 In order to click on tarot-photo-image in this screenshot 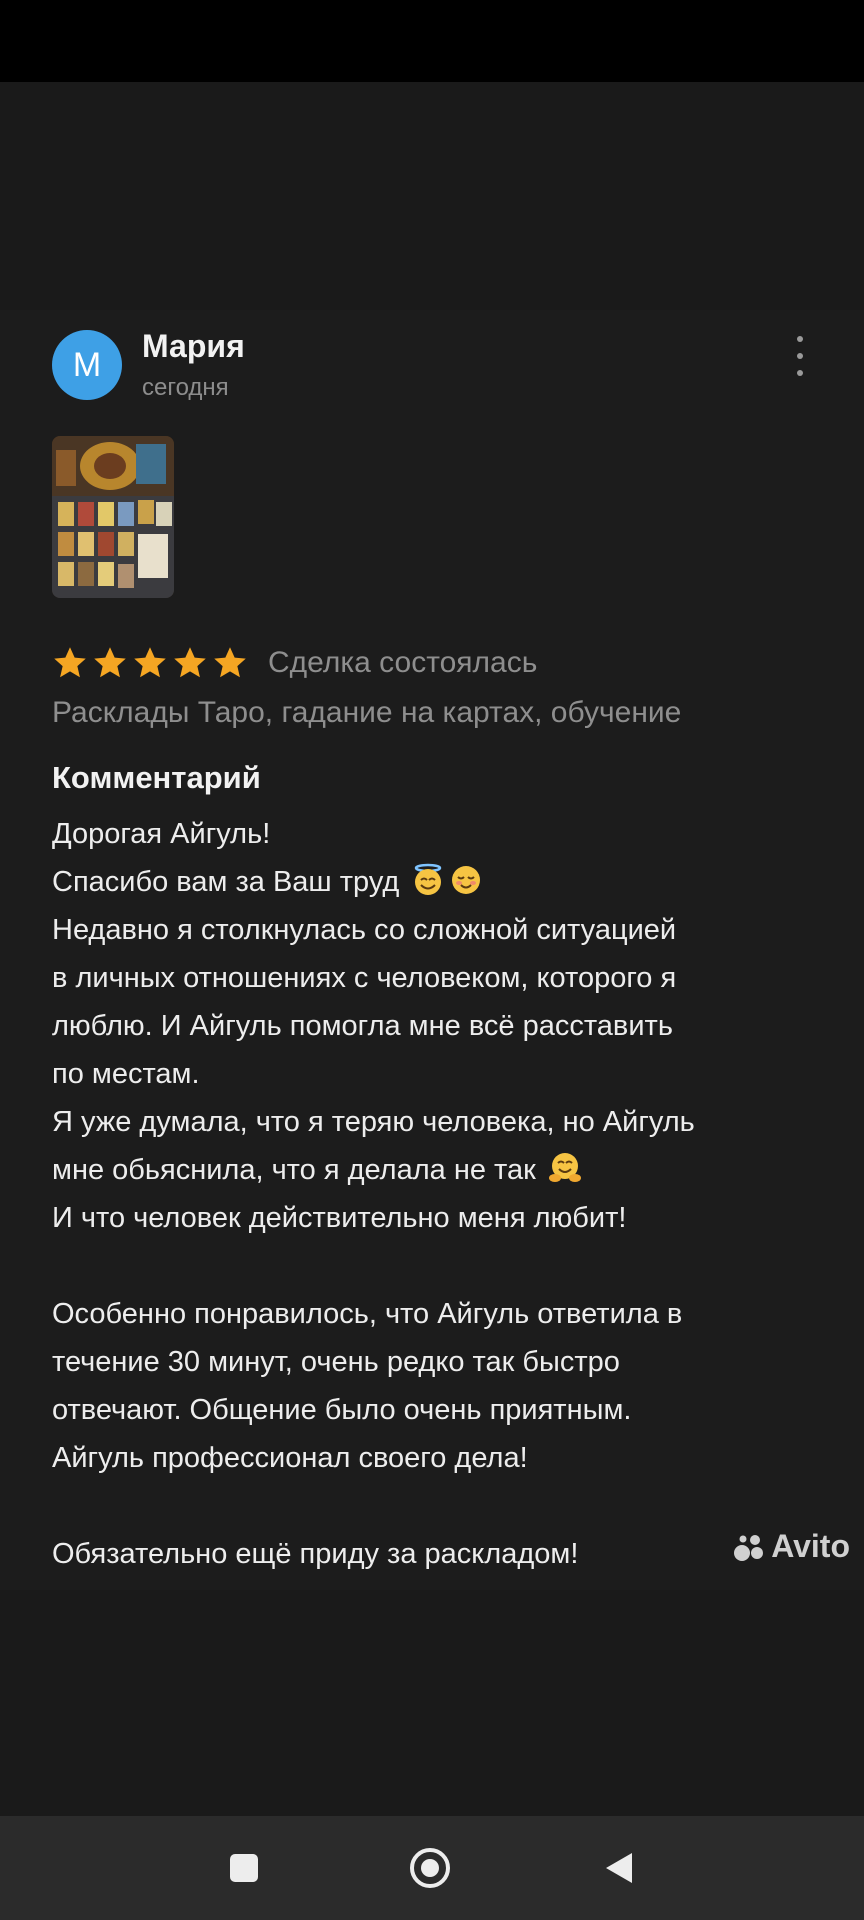, I will do `click(113, 517)`.